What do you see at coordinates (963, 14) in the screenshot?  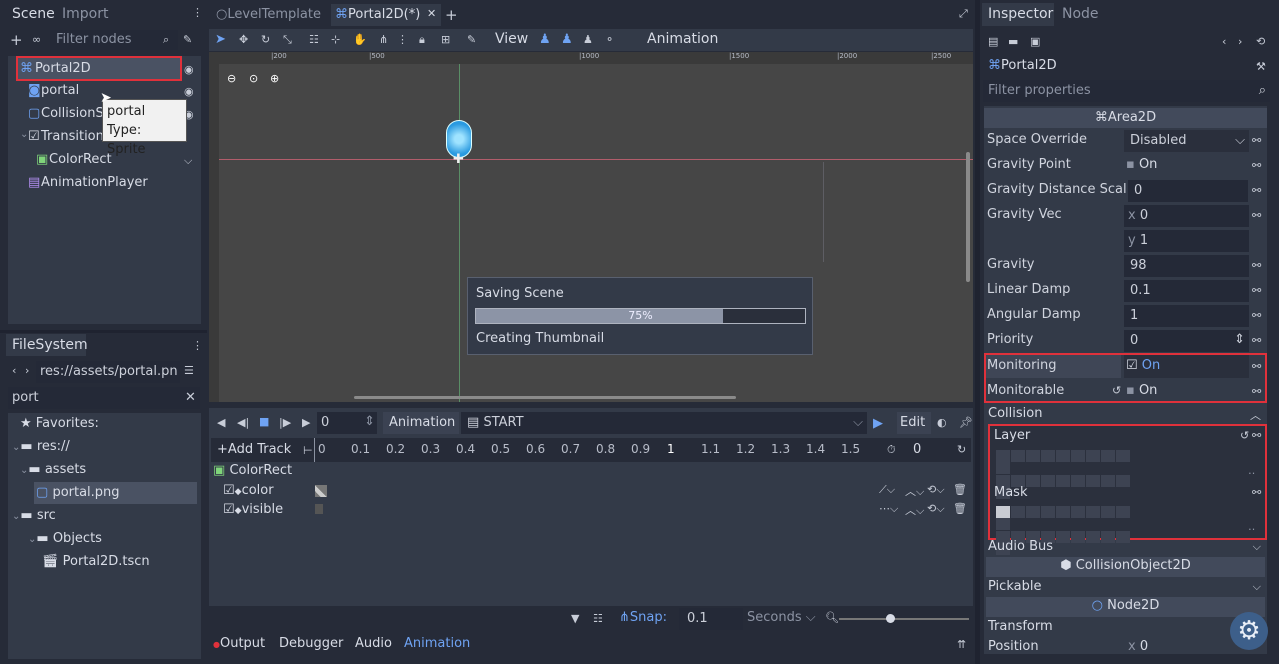 I see `fullscreen-icon: ⤢` at bounding box center [963, 14].